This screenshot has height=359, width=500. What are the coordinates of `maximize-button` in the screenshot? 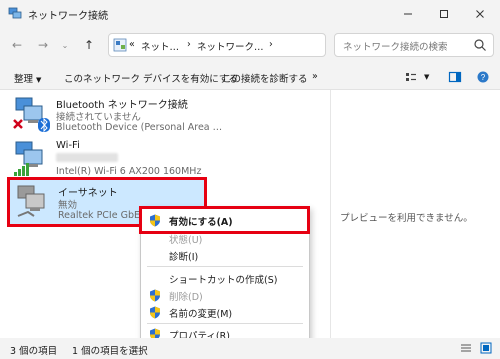 It's located at (444, 14).